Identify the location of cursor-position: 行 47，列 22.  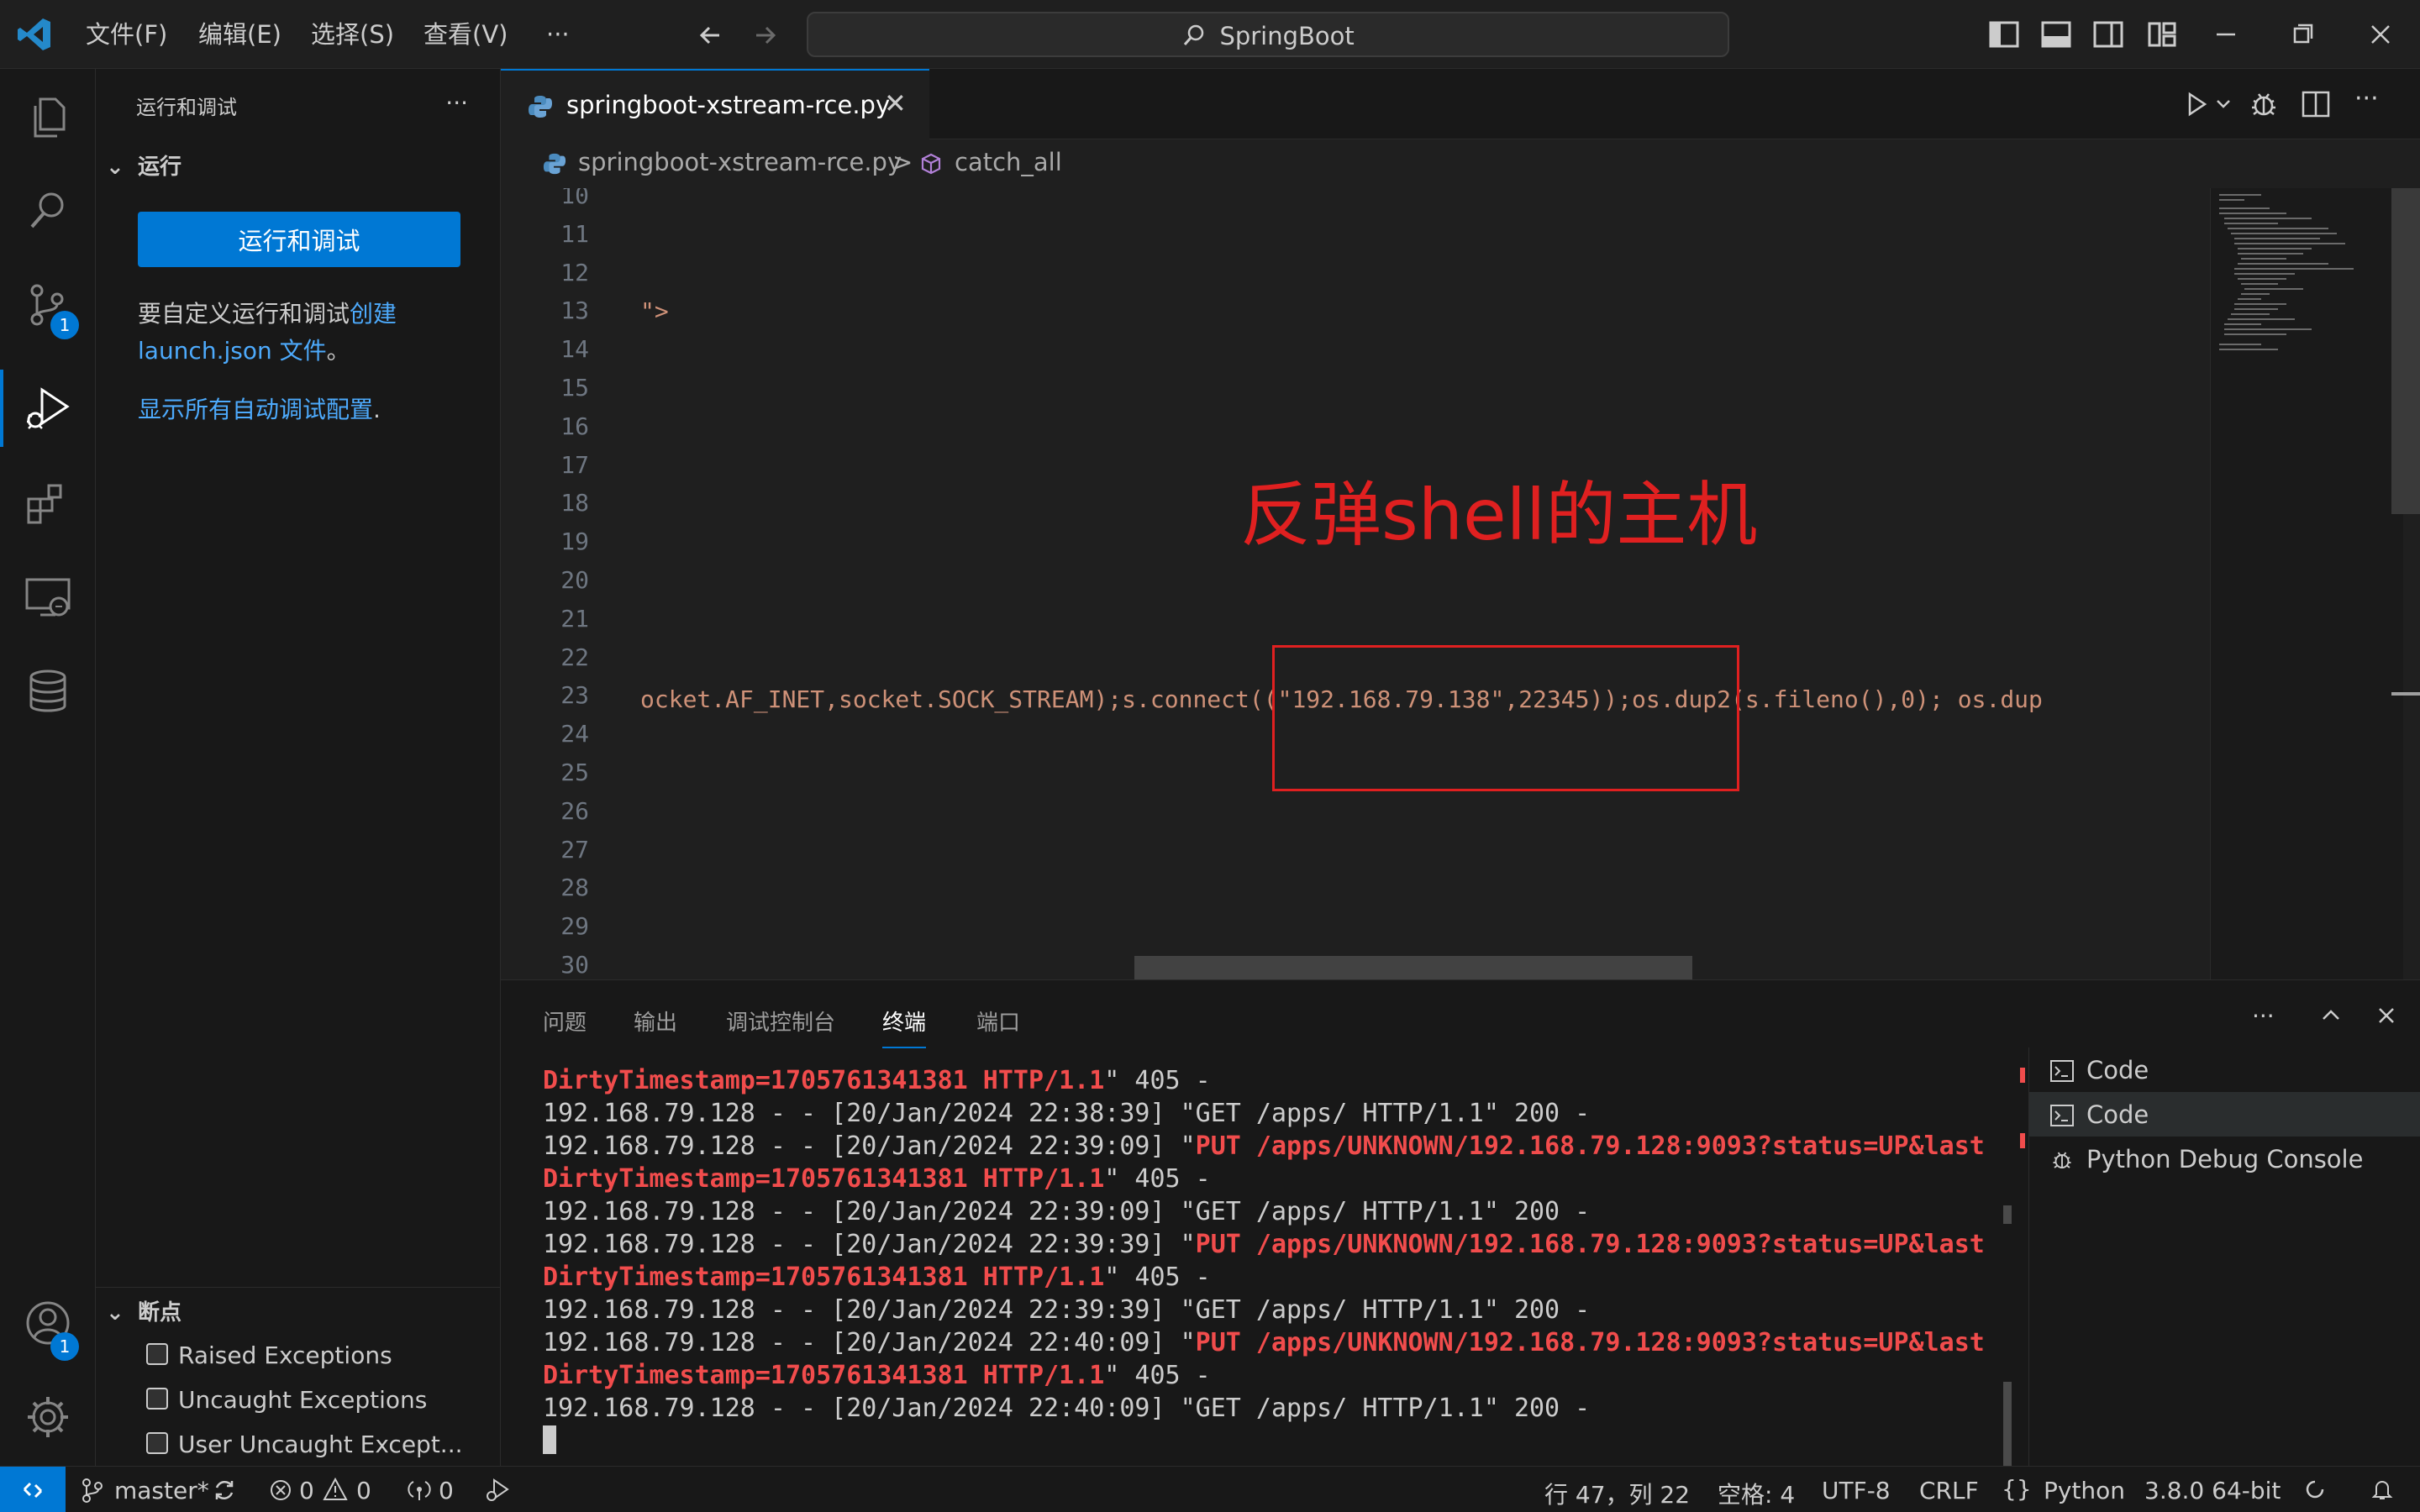
(1617, 1493).